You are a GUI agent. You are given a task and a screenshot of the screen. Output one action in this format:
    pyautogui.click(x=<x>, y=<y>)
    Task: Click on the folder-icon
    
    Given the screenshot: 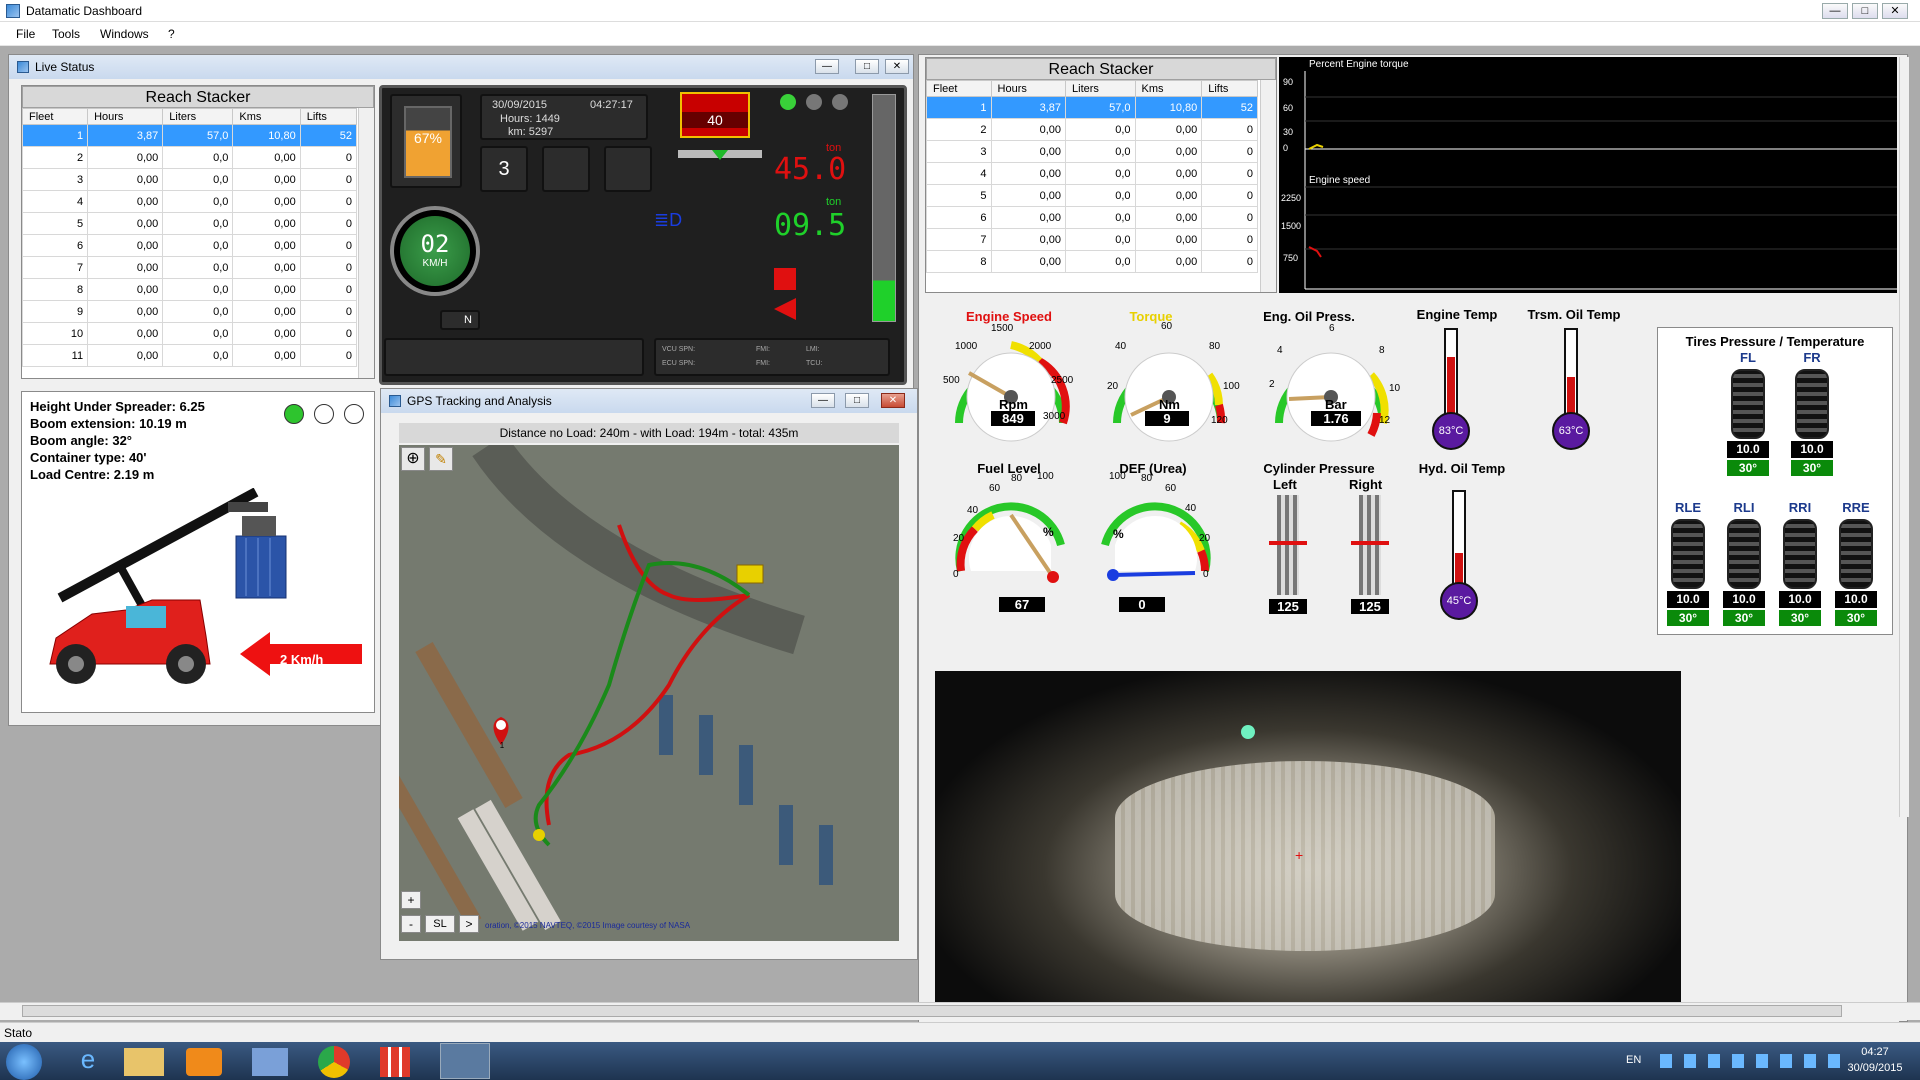 What is the action you would take?
    pyautogui.click(x=144, y=1062)
    